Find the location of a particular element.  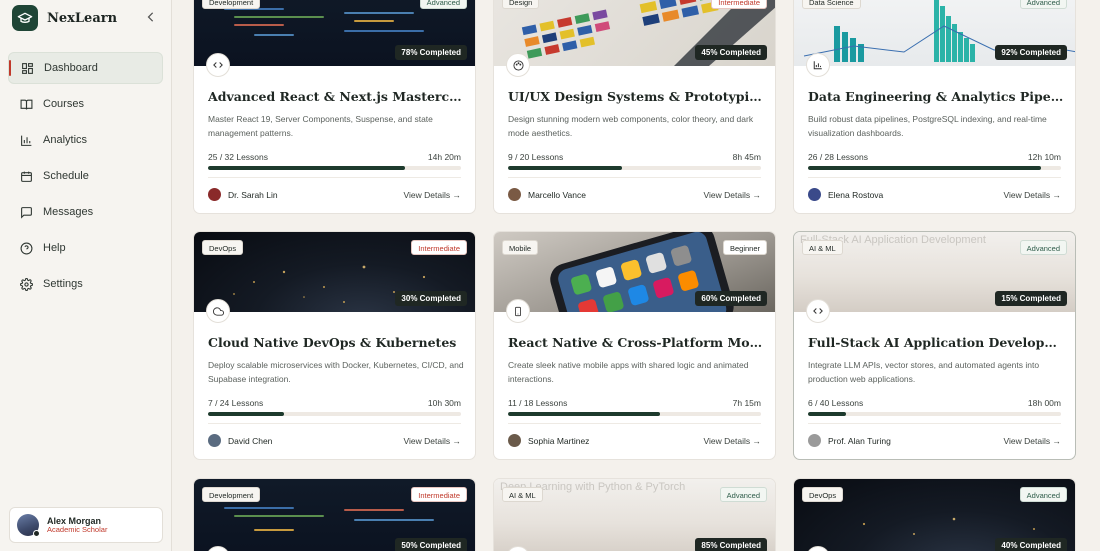

course-duration: 8h 45m is located at coordinates (746, 157).